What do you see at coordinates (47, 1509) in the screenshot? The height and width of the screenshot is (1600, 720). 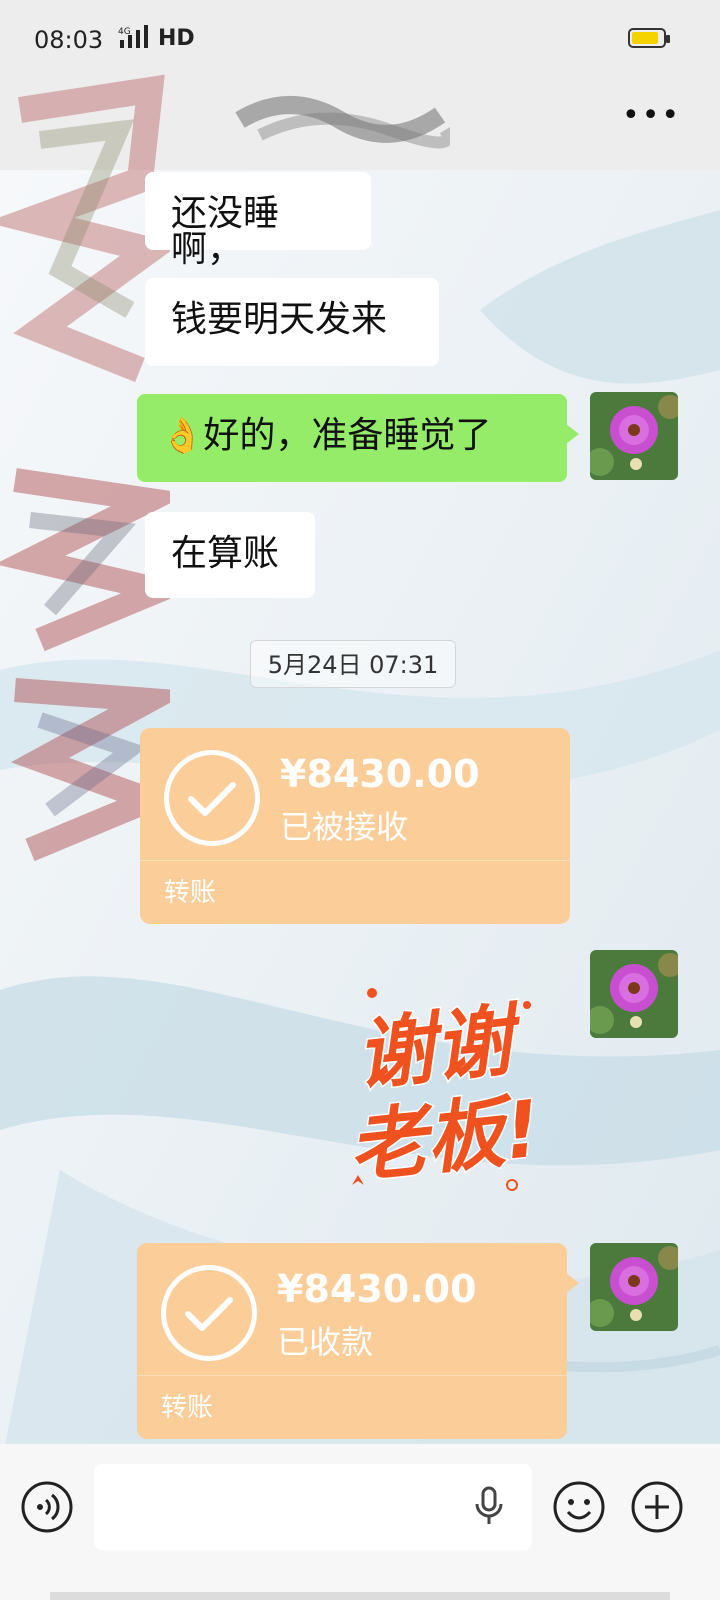 I see `voice-icon` at bounding box center [47, 1509].